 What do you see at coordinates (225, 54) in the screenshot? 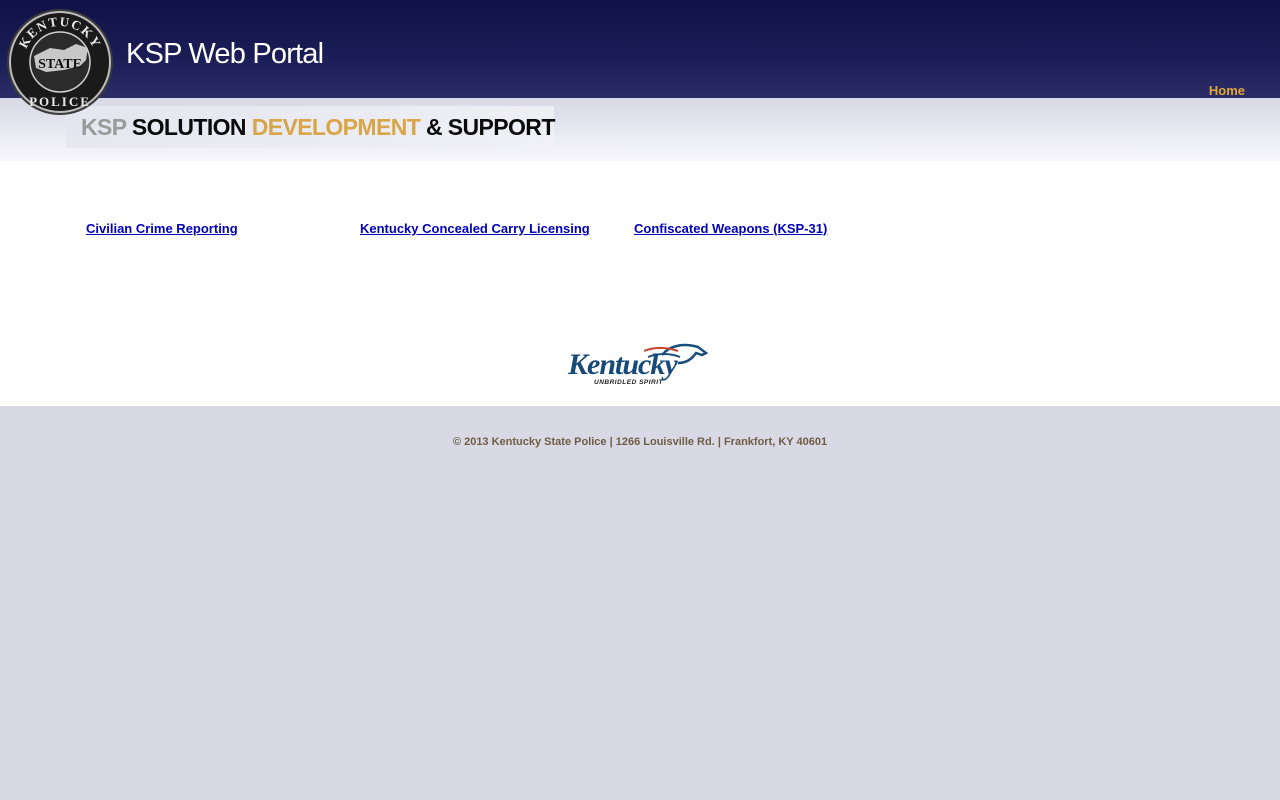
I see `portal-title: KSP Web Portal` at bounding box center [225, 54].